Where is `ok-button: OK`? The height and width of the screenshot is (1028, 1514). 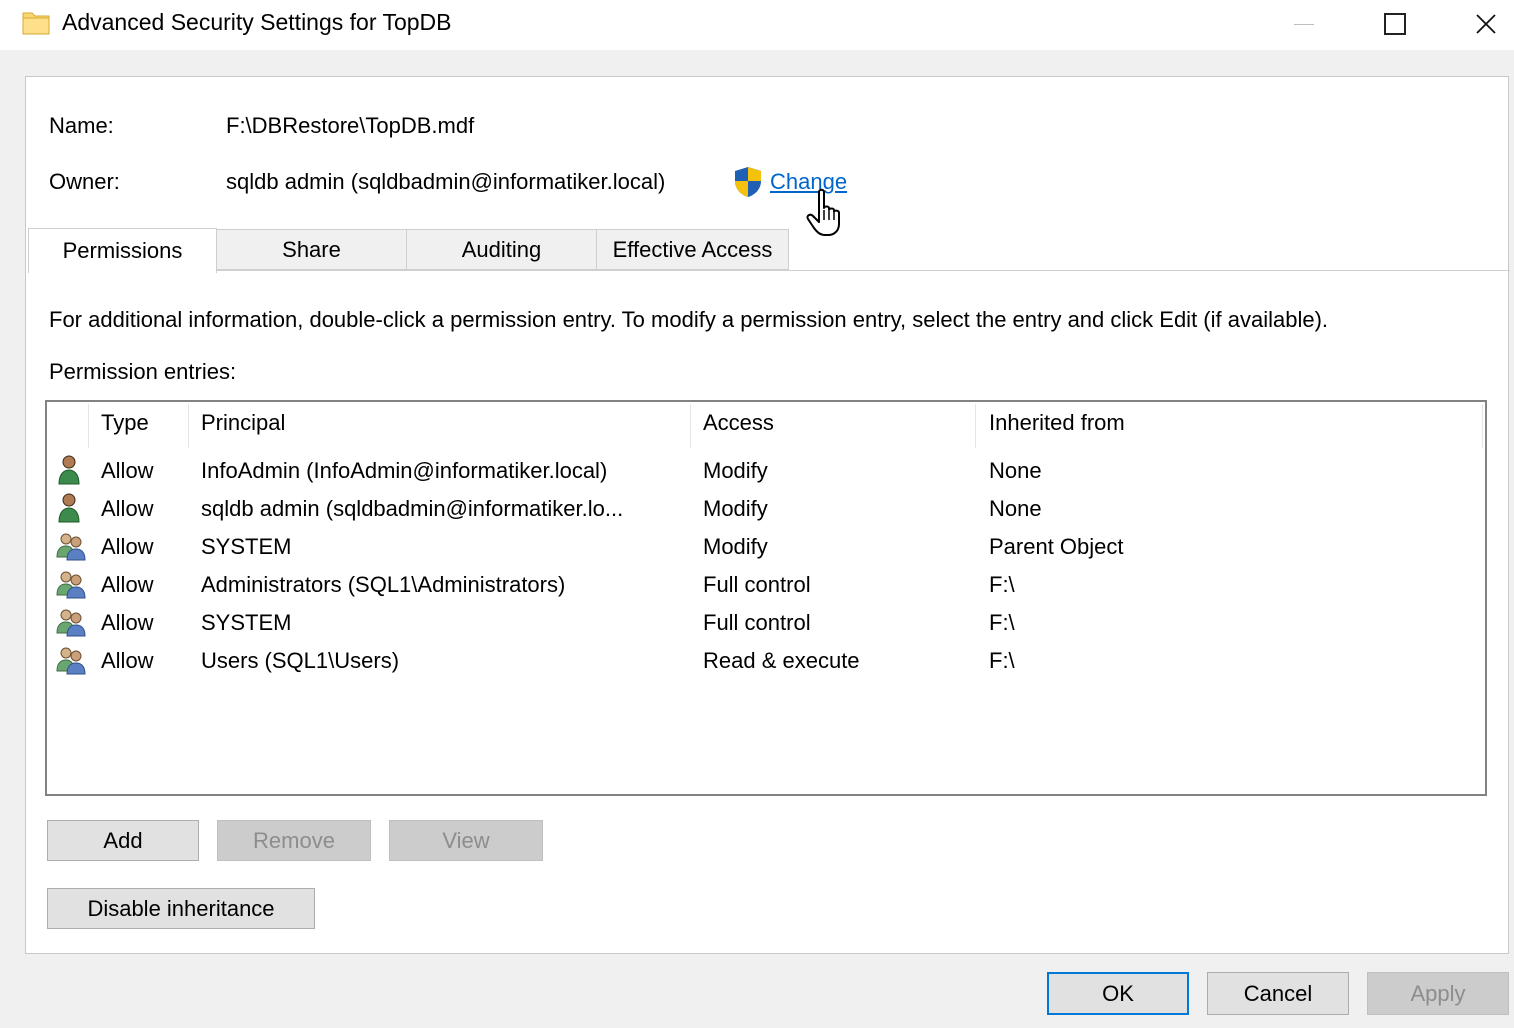
ok-button: OK is located at coordinates (1118, 993).